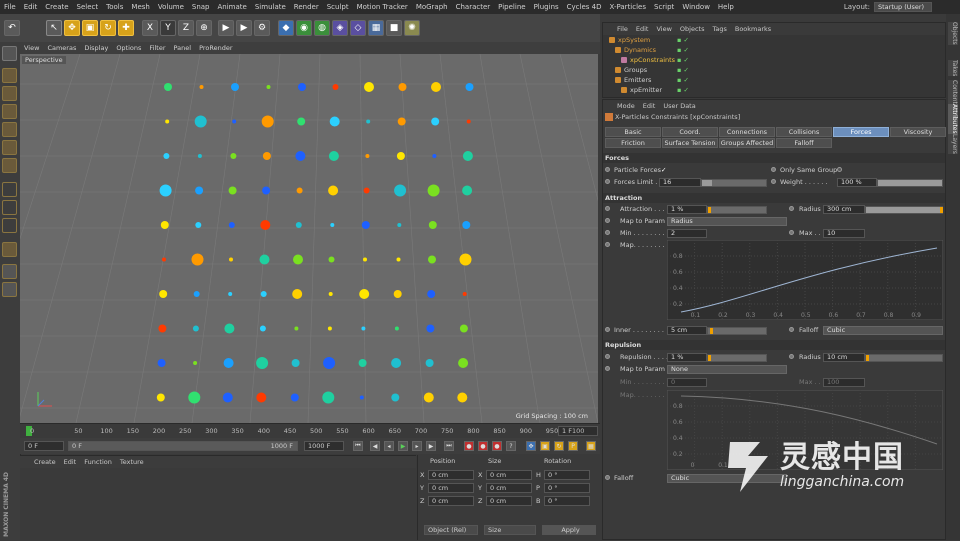 The image size is (960, 541). Describe the element at coordinates (559, 446) in the screenshot. I see `key-rotation-icon: ↻` at that location.